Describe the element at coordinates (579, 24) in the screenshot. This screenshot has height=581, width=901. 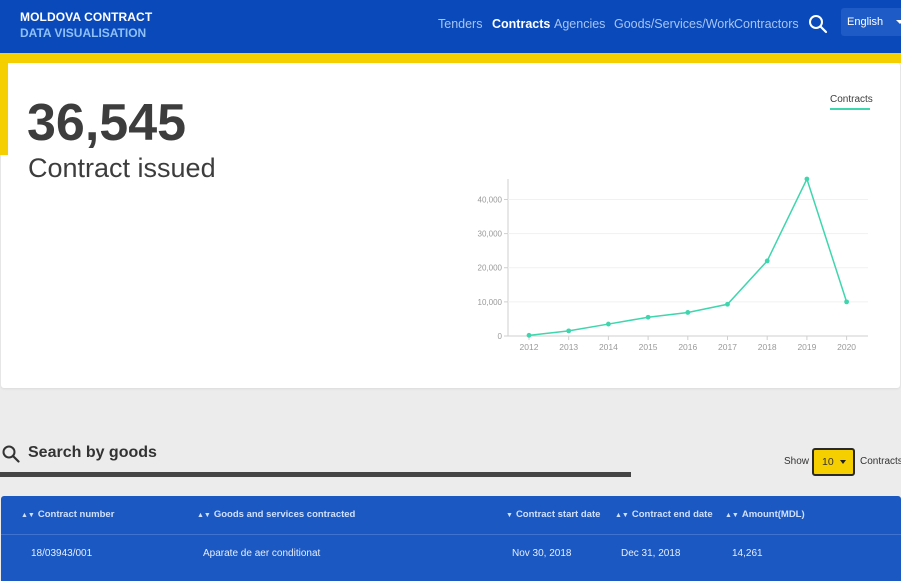
I see `nav-agencies: Agencies` at that location.